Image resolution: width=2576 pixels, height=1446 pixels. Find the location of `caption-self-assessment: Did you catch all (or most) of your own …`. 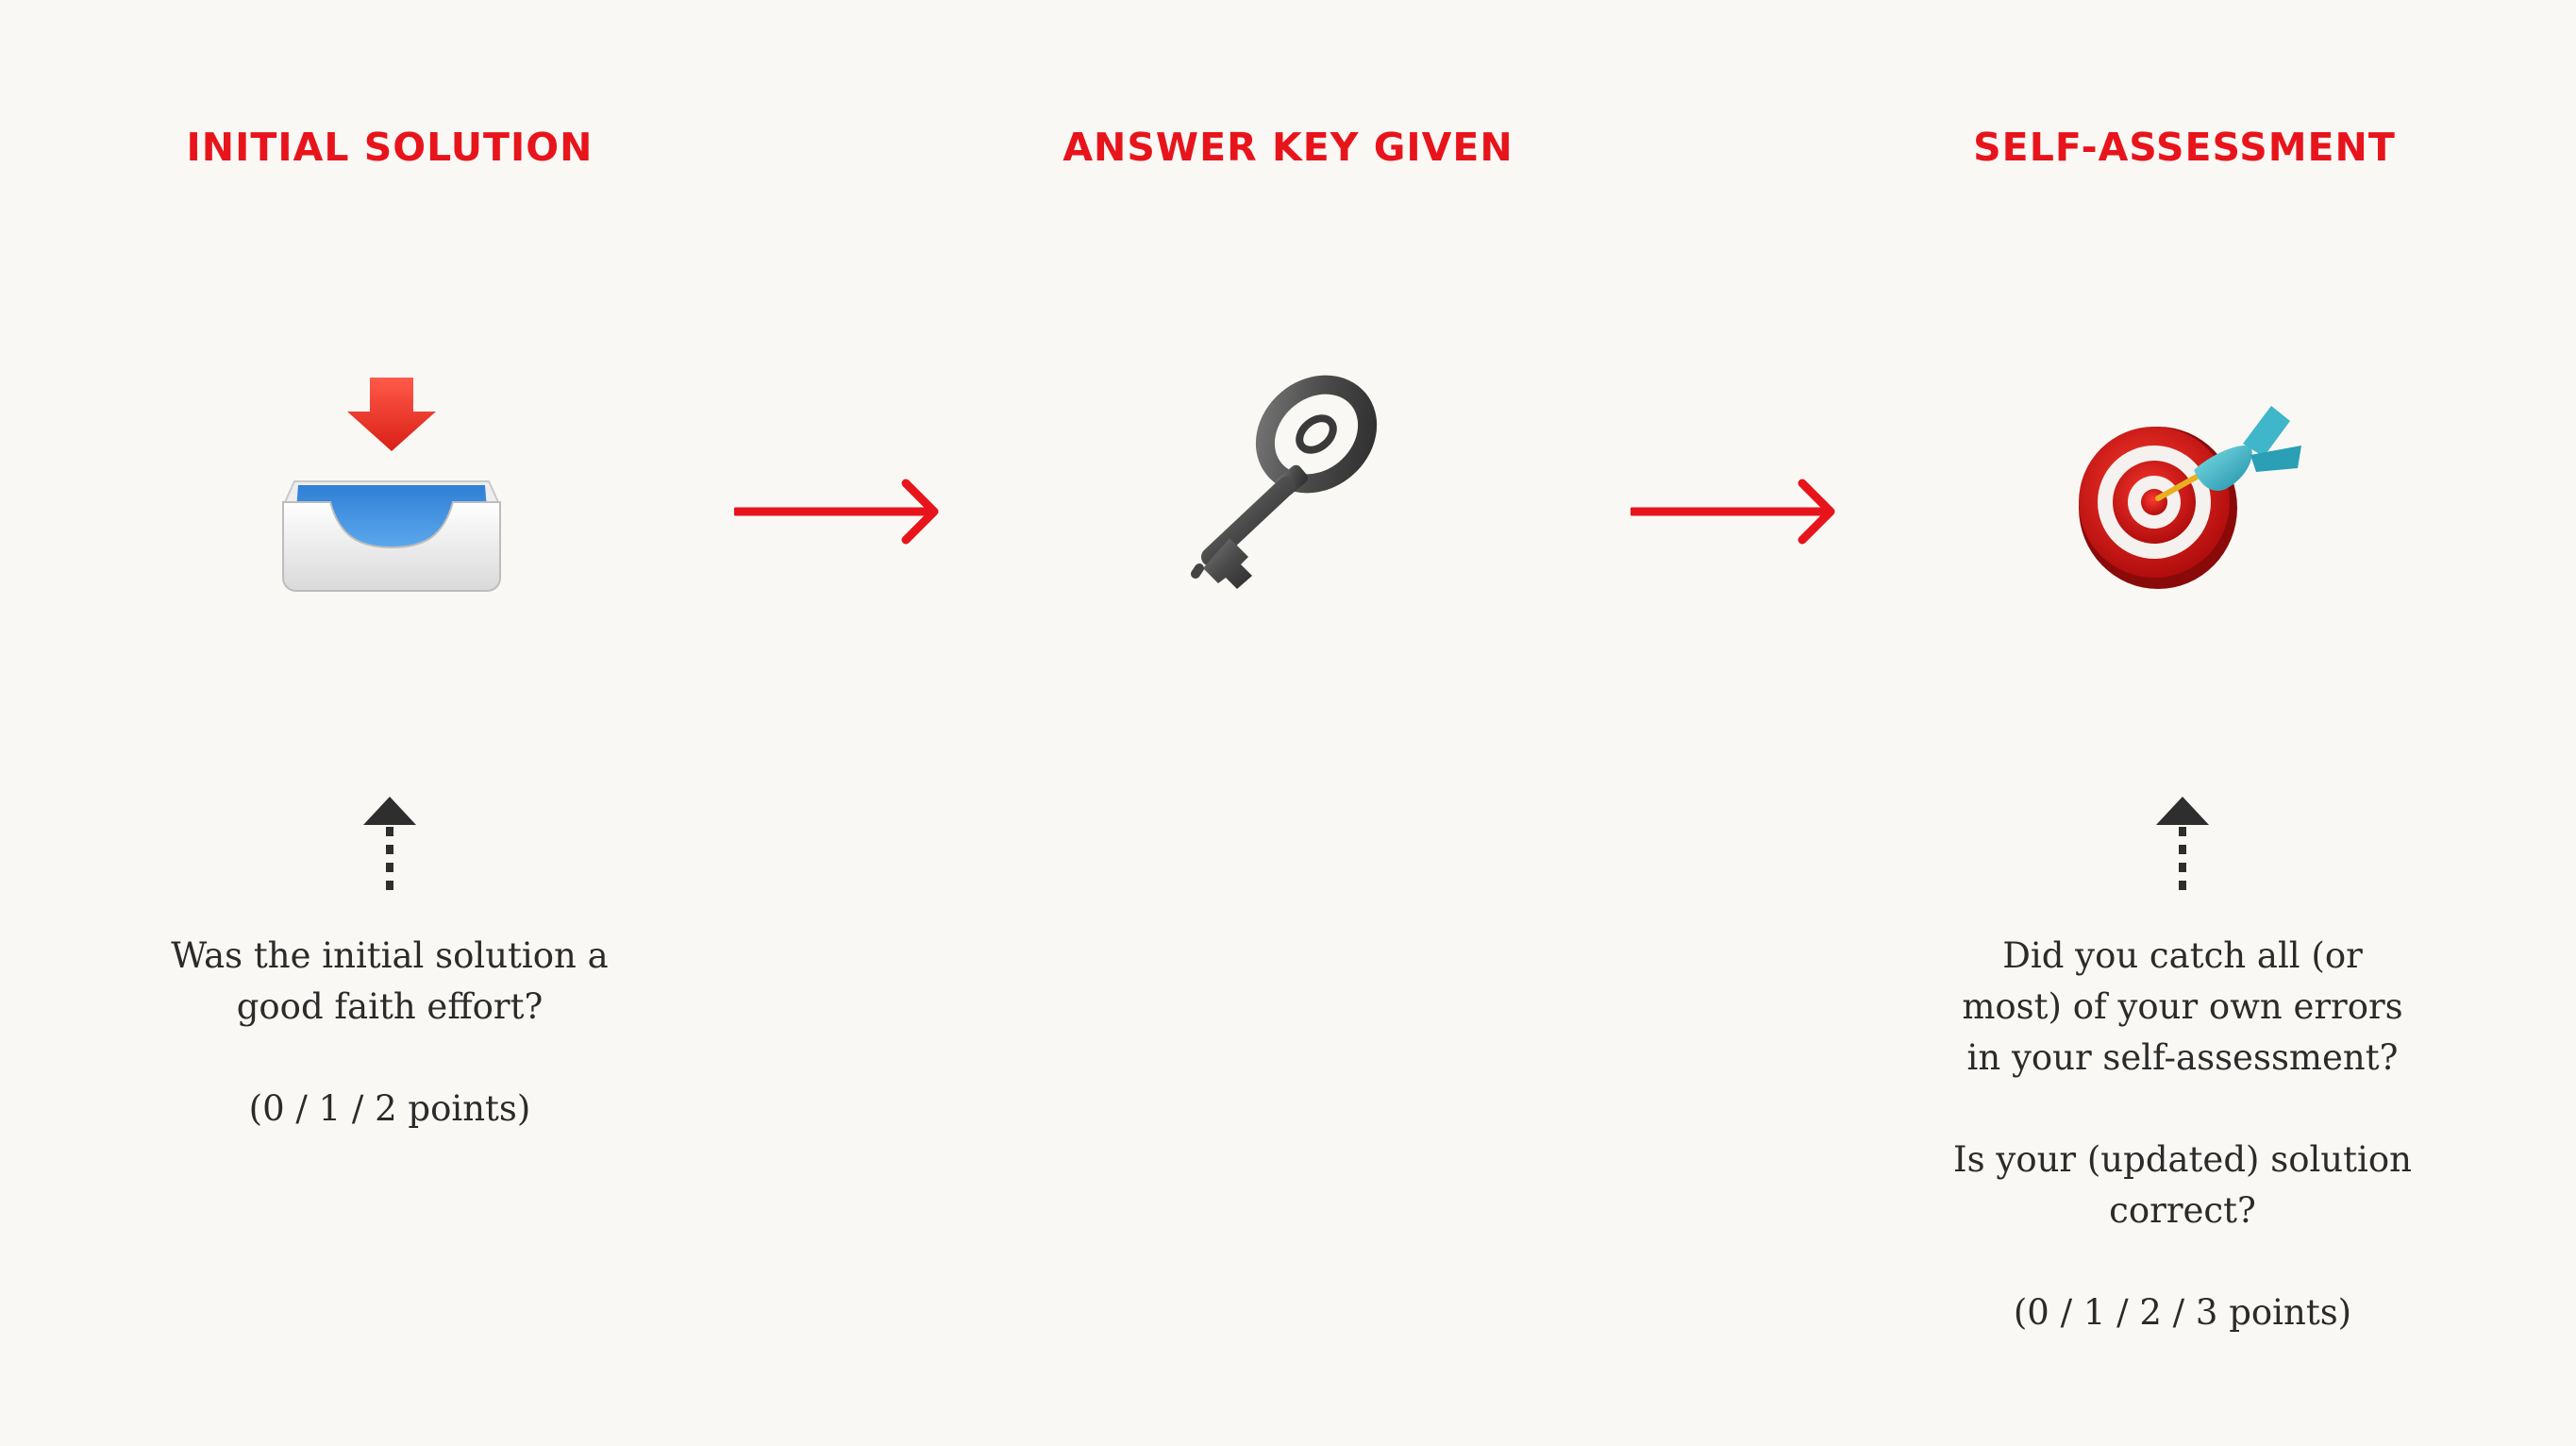

caption-self-assessment: Did you catch all (or most) of your own … is located at coordinates (2182, 1134).